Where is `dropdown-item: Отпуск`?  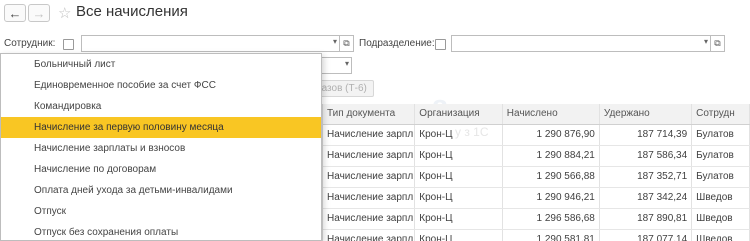 dropdown-item: Отпуск is located at coordinates (161, 211).